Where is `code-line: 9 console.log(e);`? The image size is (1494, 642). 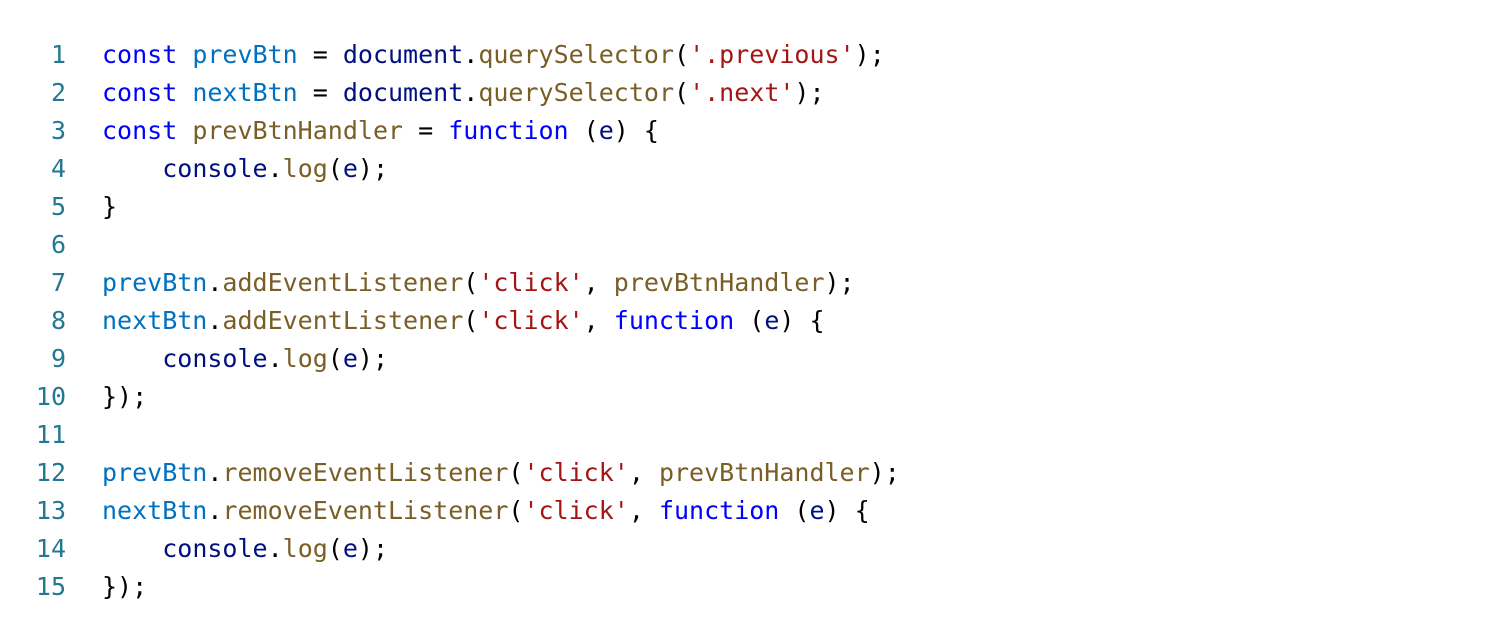
code-line: 9 console.log(e); is located at coordinates (747, 359).